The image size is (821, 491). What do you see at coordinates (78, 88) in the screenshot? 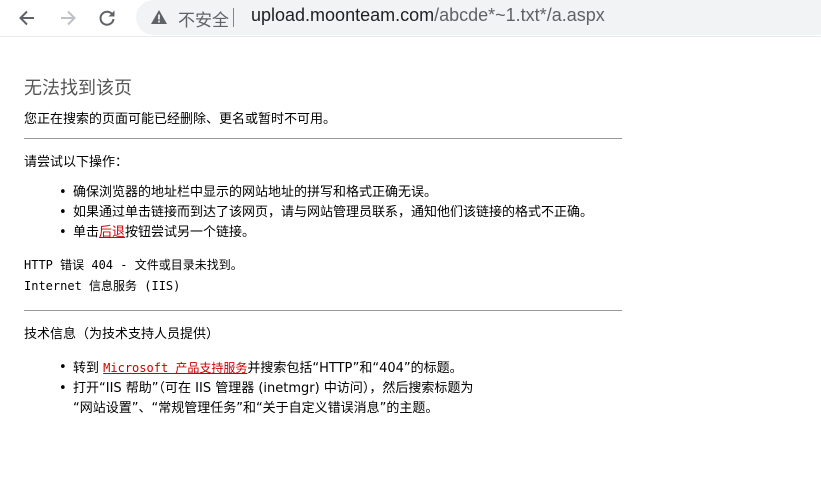
I see `page-title: 无法找到该页` at bounding box center [78, 88].